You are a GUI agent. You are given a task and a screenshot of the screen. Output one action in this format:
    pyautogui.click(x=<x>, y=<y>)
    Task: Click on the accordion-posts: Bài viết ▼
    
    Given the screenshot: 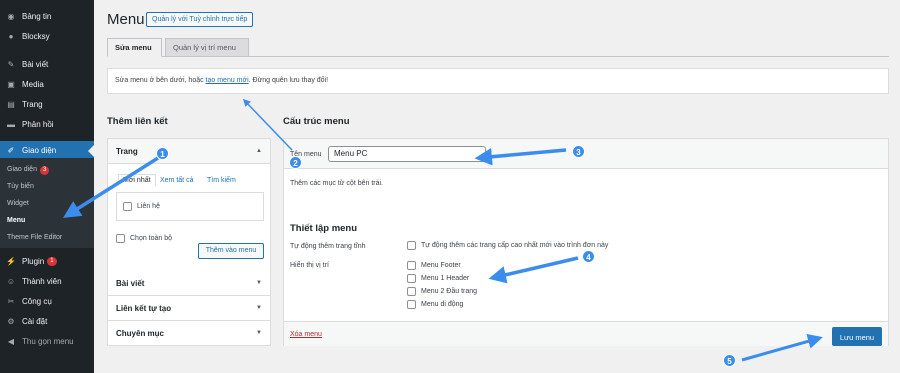 What is the action you would take?
    pyautogui.click(x=189, y=283)
    